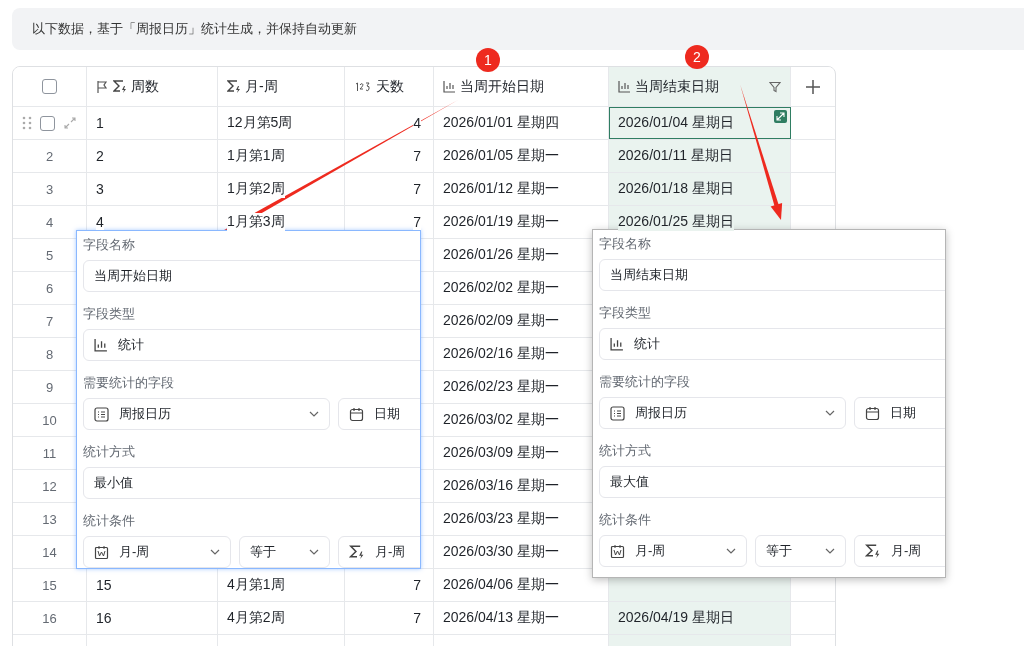 The height and width of the screenshot is (646, 1024). I want to click on field-label: 字段名称, so click(109, 245).